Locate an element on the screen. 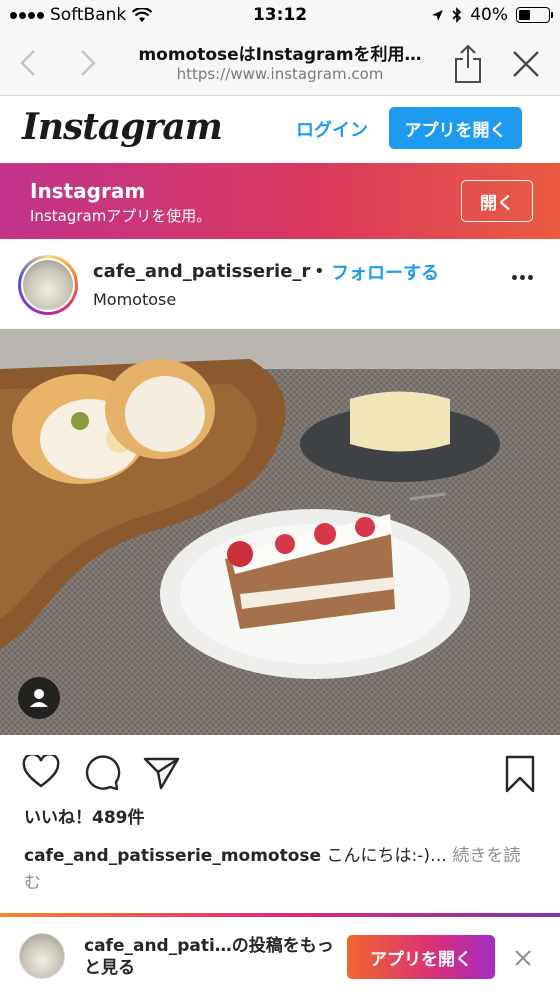 The height and width of the screenshot is (995, 560). login-link: ログイン is located at coordinates (332, 129).